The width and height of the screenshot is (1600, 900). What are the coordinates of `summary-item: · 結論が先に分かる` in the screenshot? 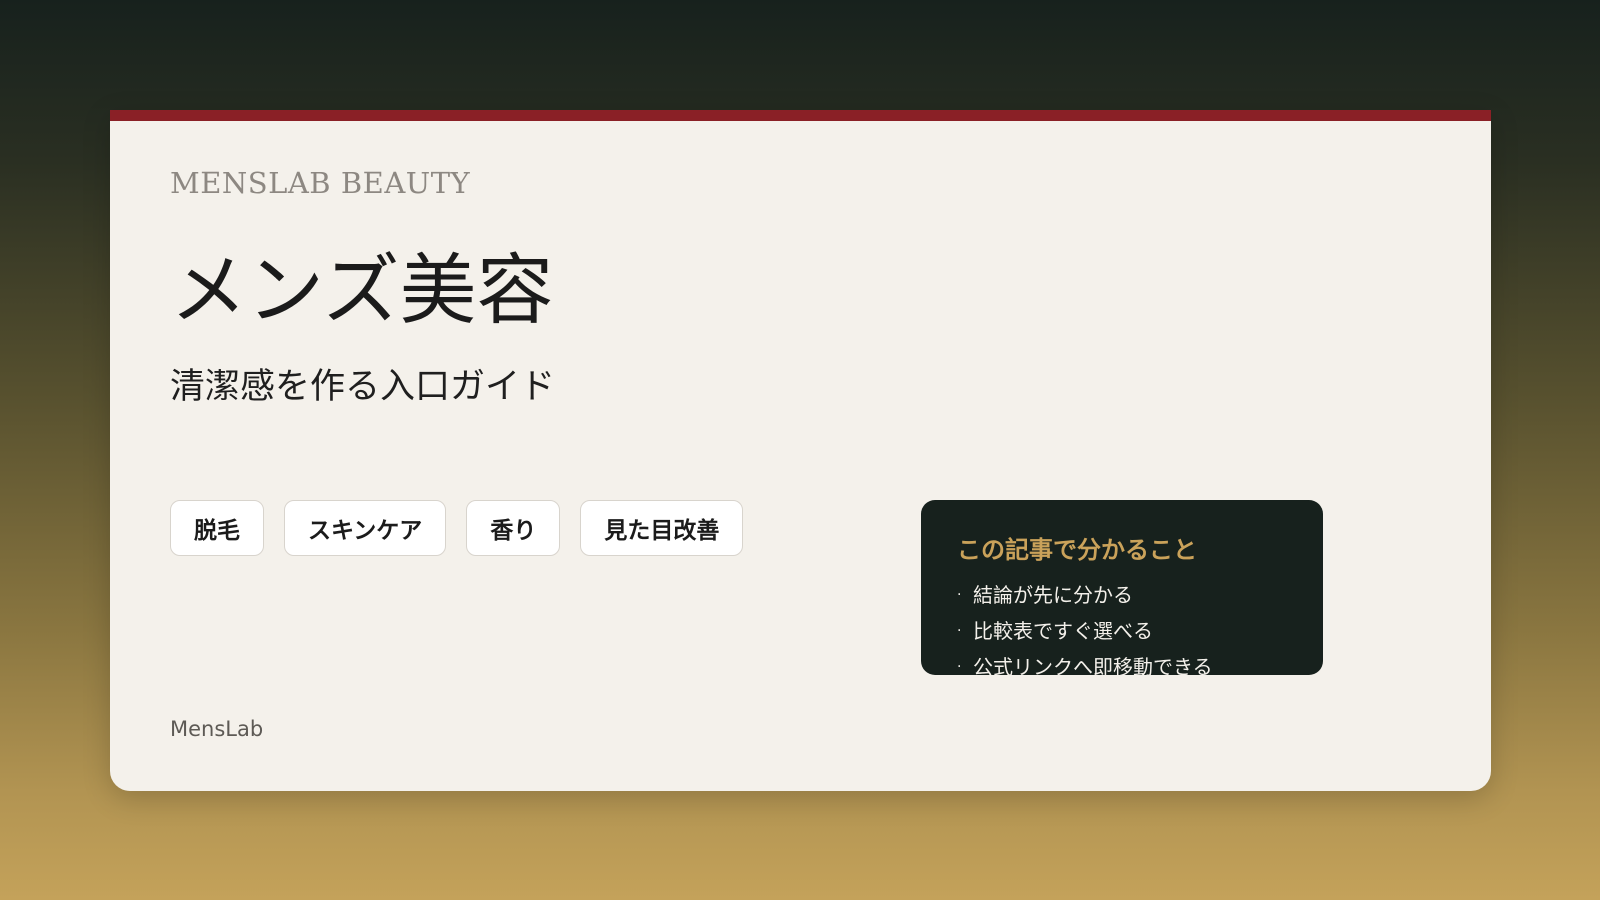 It's located at (1122, 595).